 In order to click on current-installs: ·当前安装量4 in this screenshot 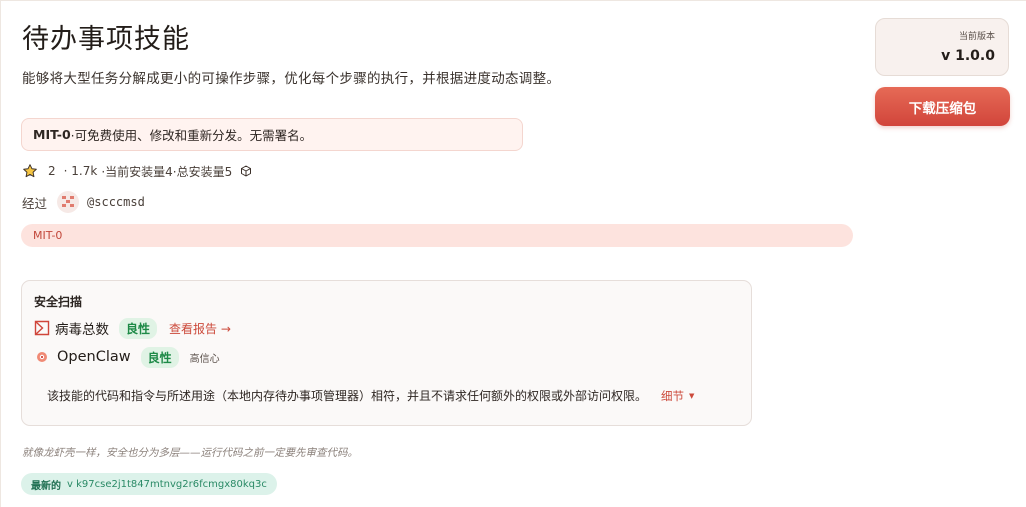, I will do `click(137, 171)`.